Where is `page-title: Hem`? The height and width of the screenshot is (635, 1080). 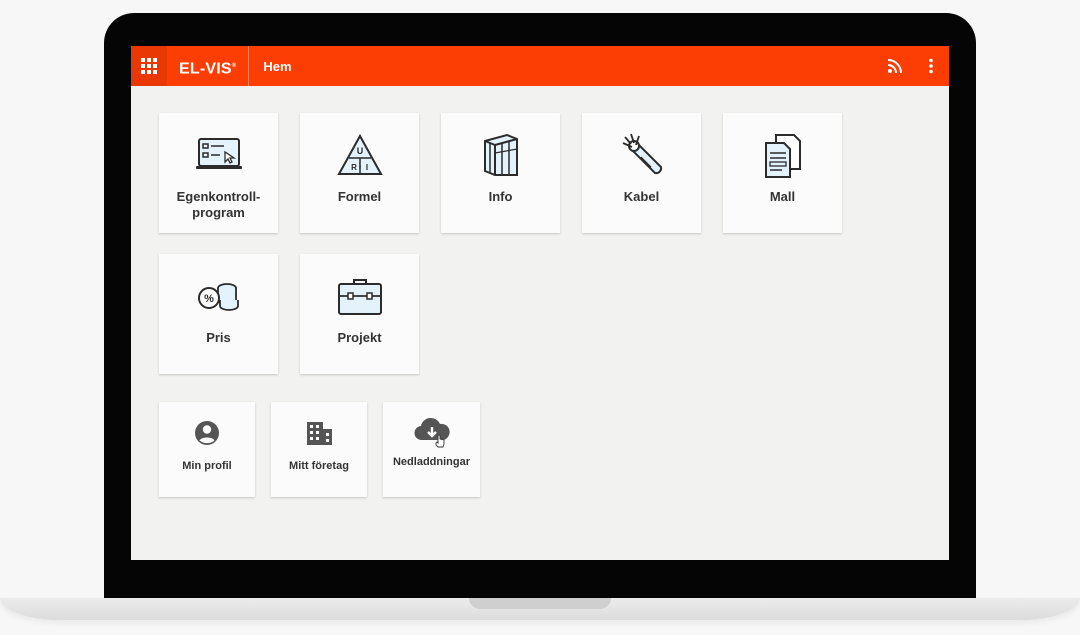 page-title: Hem is located at coordinates (277, 66).